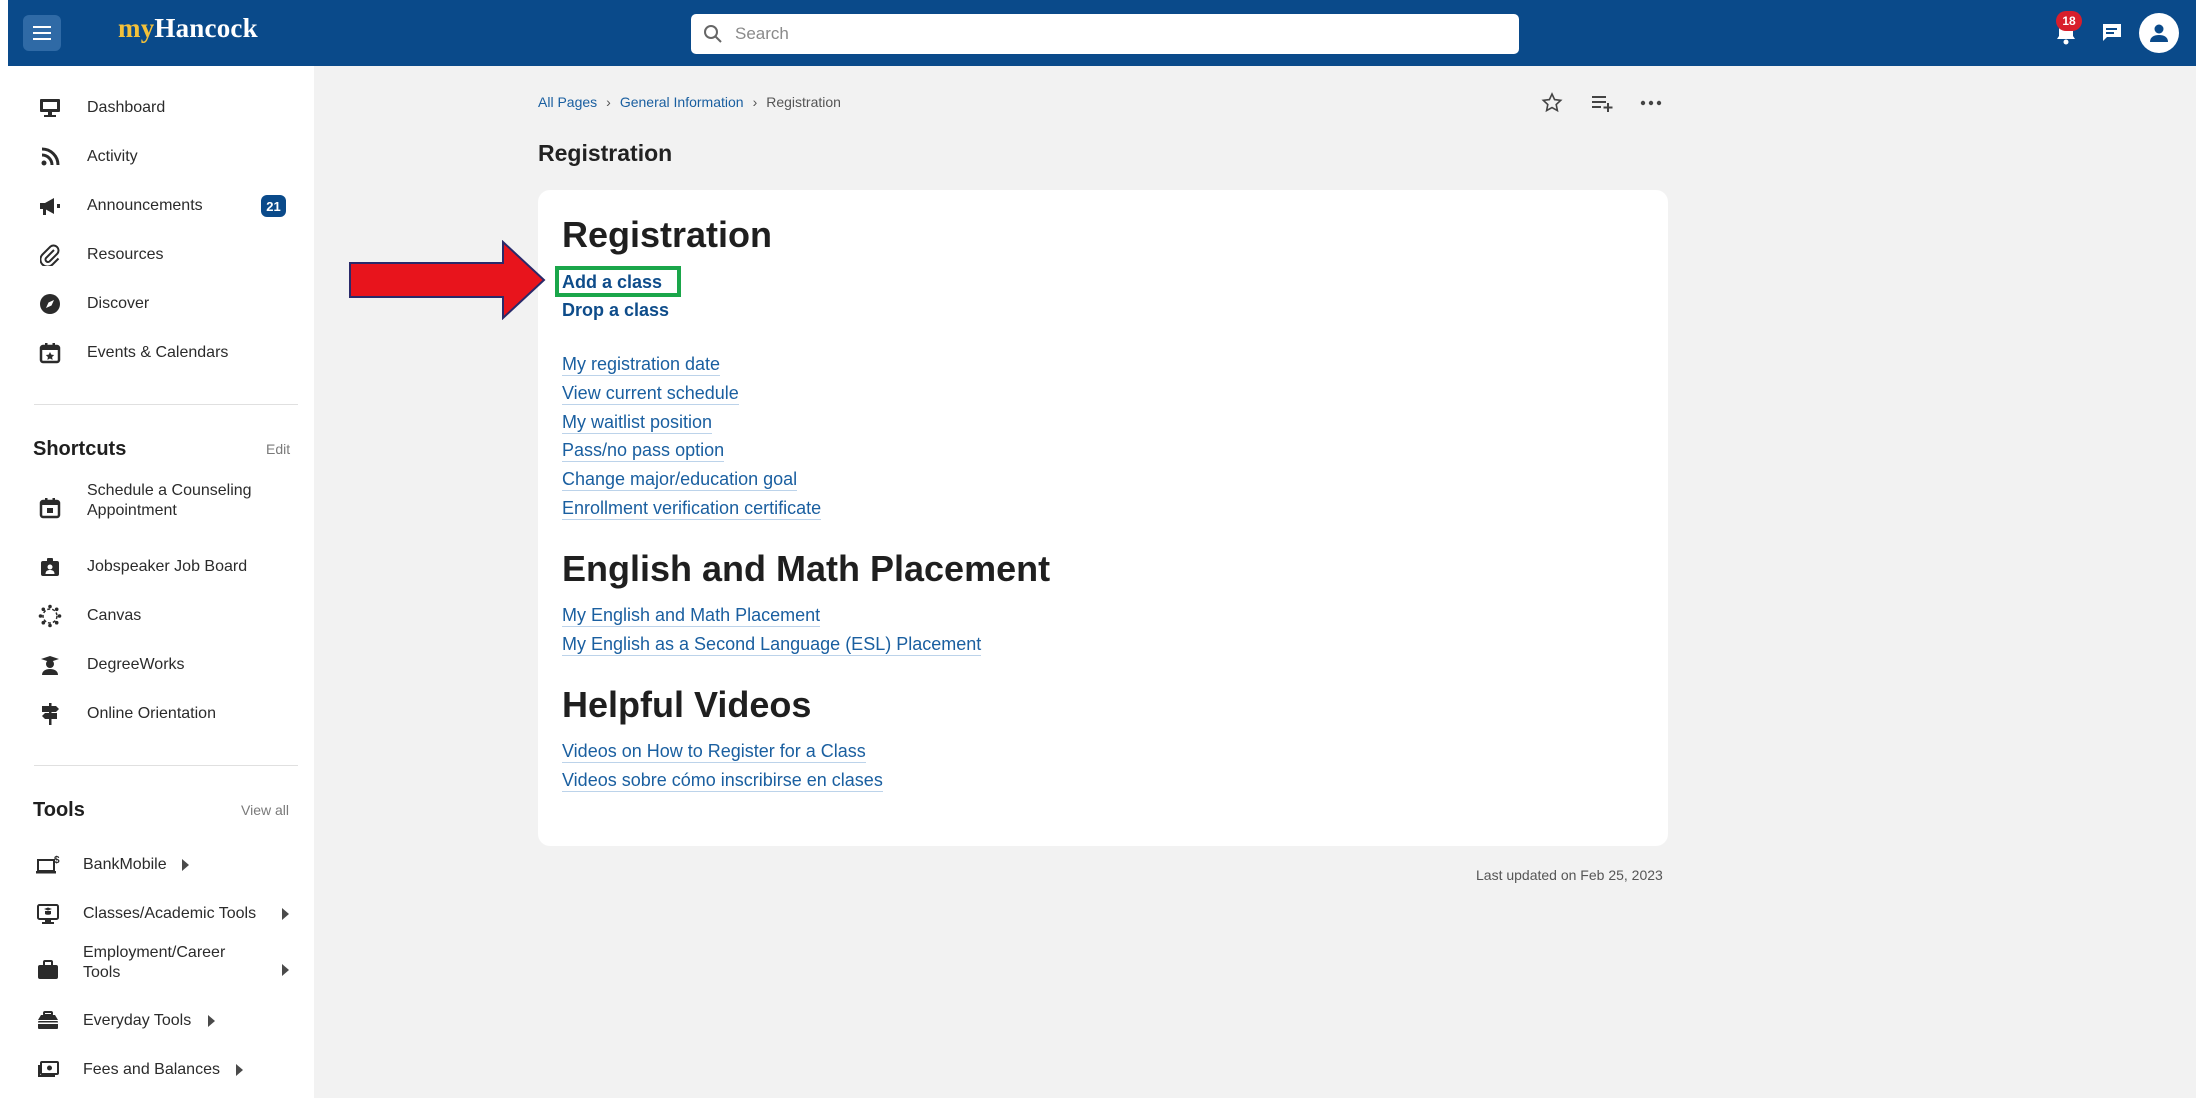  I want to click on shortcut-label-line2: Appointment, so click(132, 510).